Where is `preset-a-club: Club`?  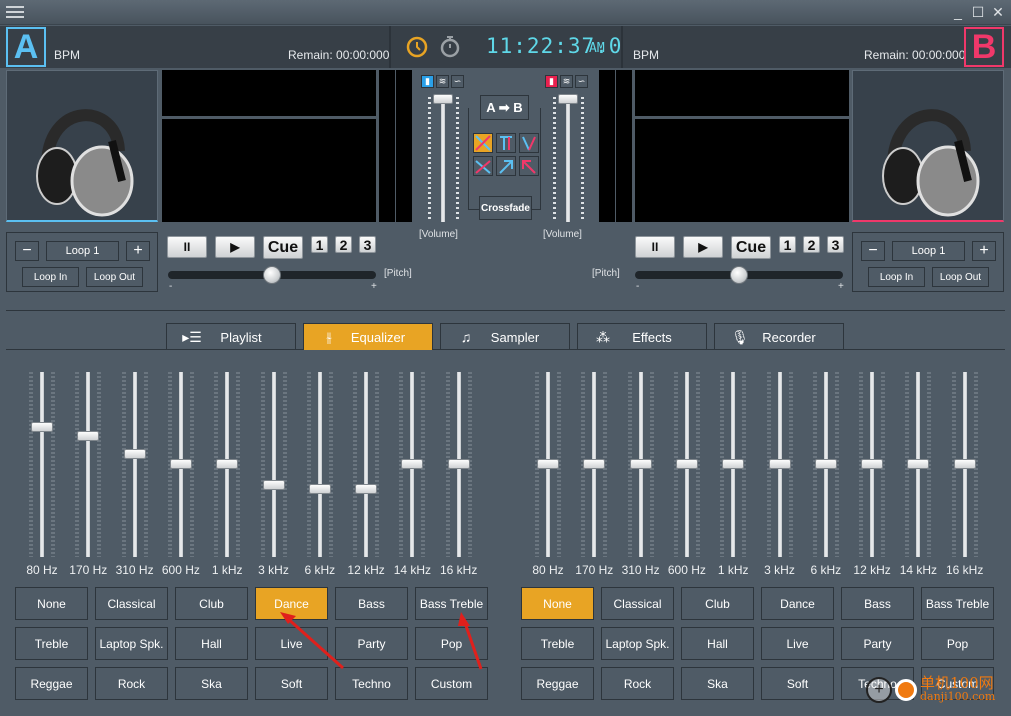
preset-a-club: Club is located at coordinates (211, 603).